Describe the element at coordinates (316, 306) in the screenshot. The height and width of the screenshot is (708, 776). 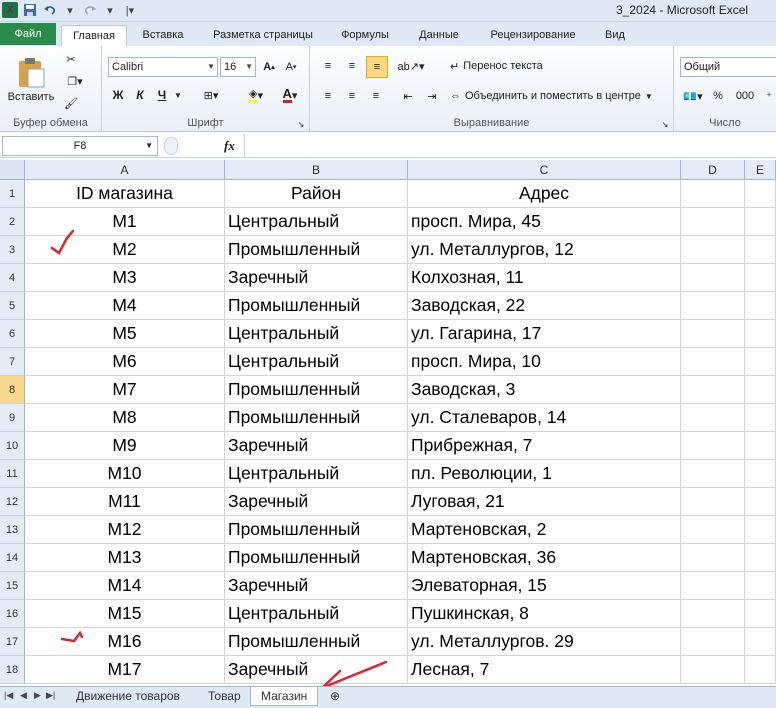
I see `cell-b5: Промышленный` at that location.